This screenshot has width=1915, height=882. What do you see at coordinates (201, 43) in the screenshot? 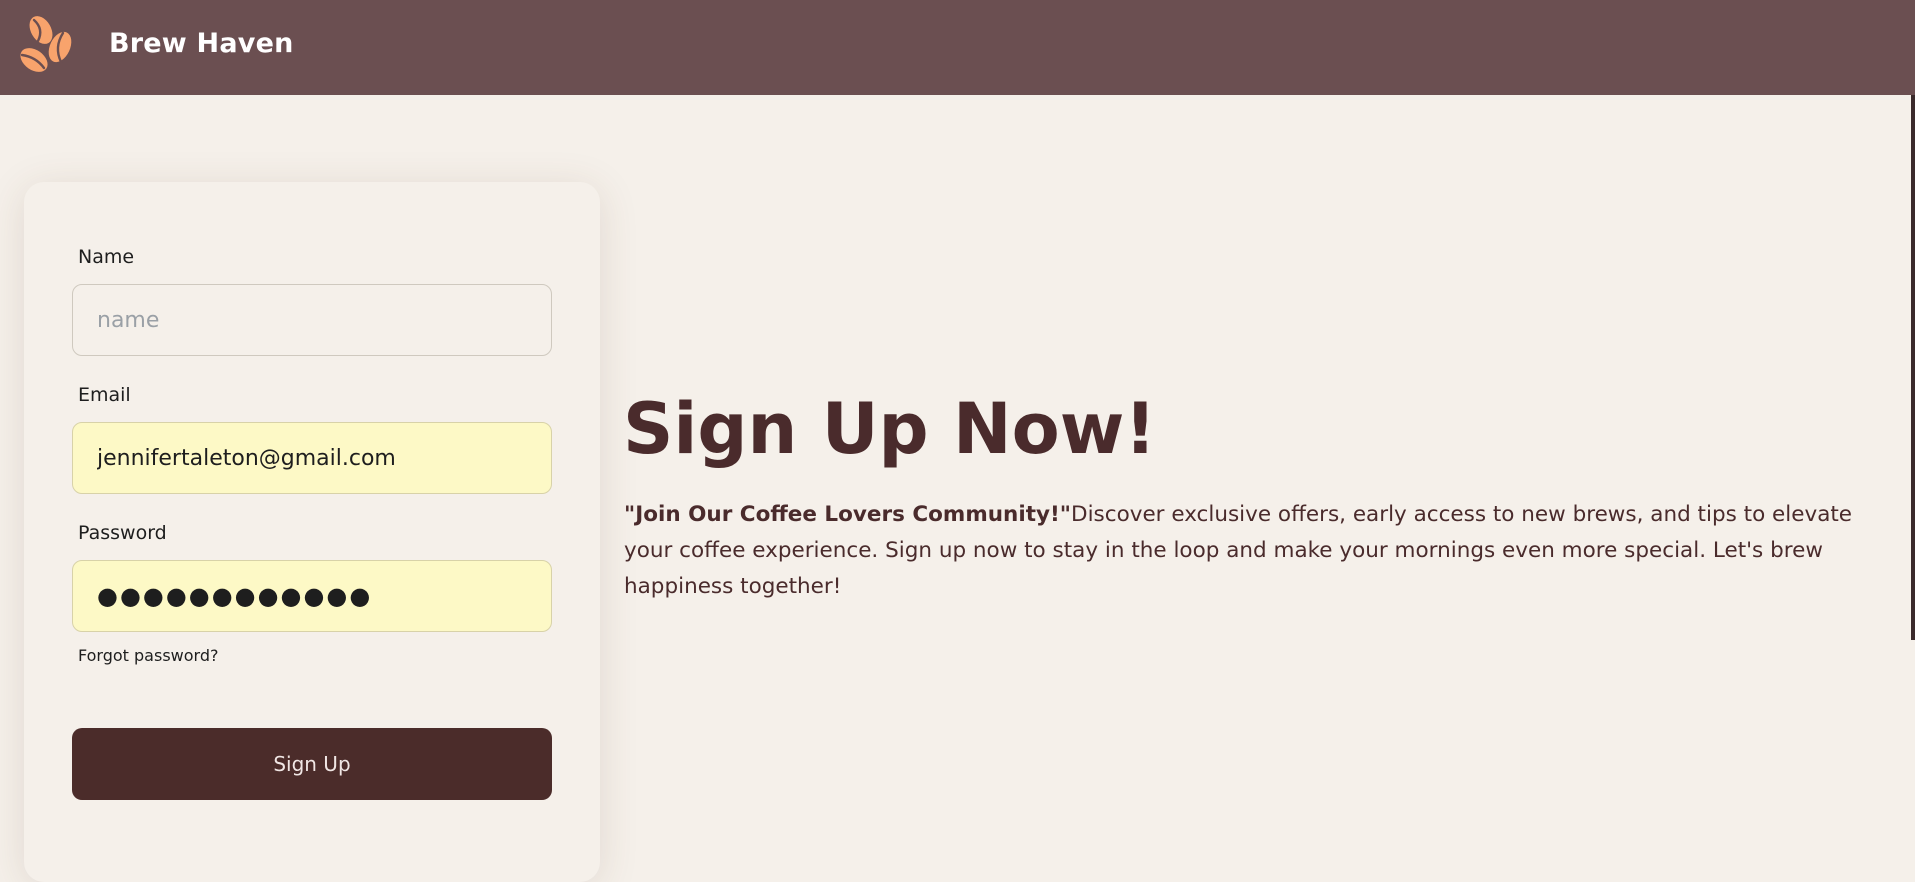
I see `brand-title: Brew Haven` at bounding box center [201, 43].